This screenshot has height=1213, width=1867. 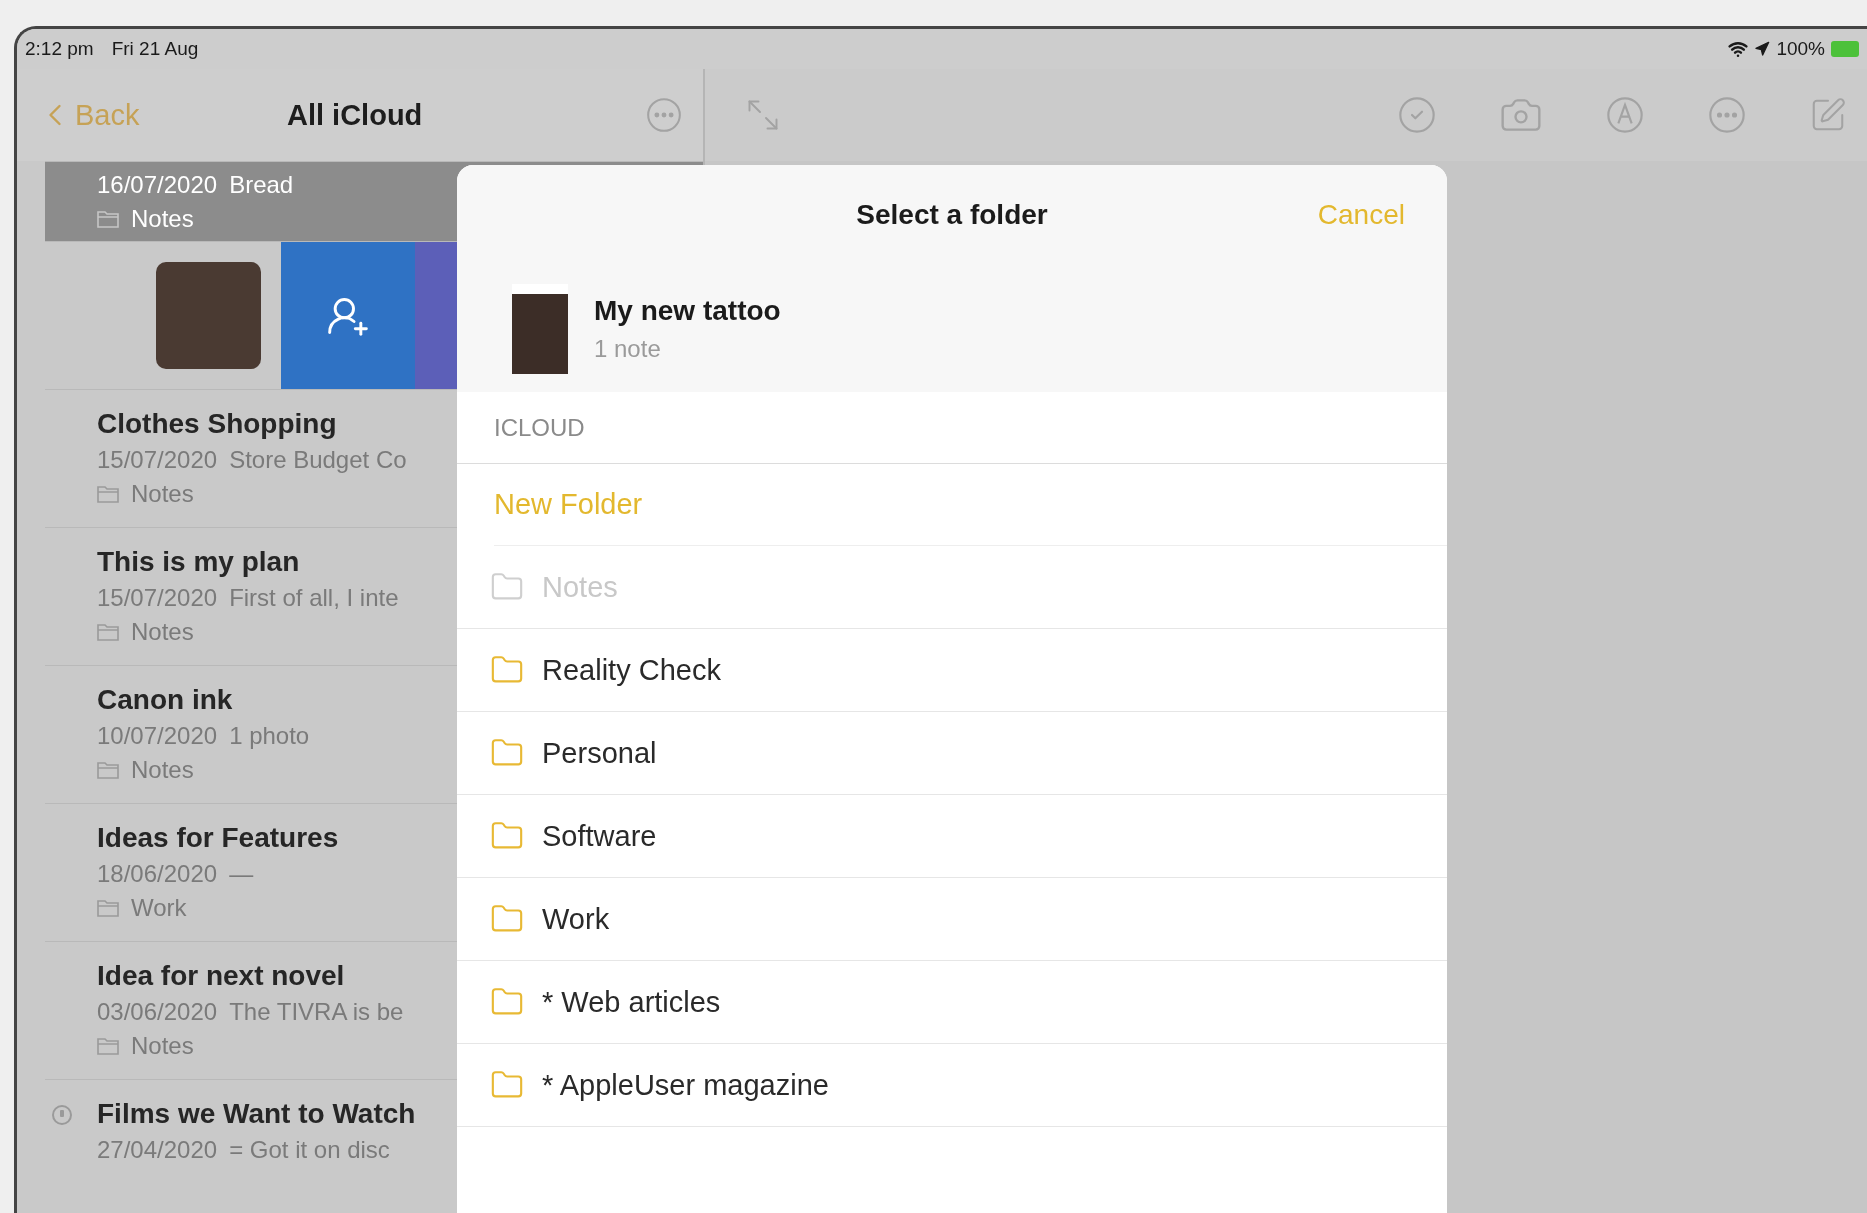 What do you see at coordinates (241, 874) in the screenshot?
I see `note-preview: —` at bounding box center [241, 874].